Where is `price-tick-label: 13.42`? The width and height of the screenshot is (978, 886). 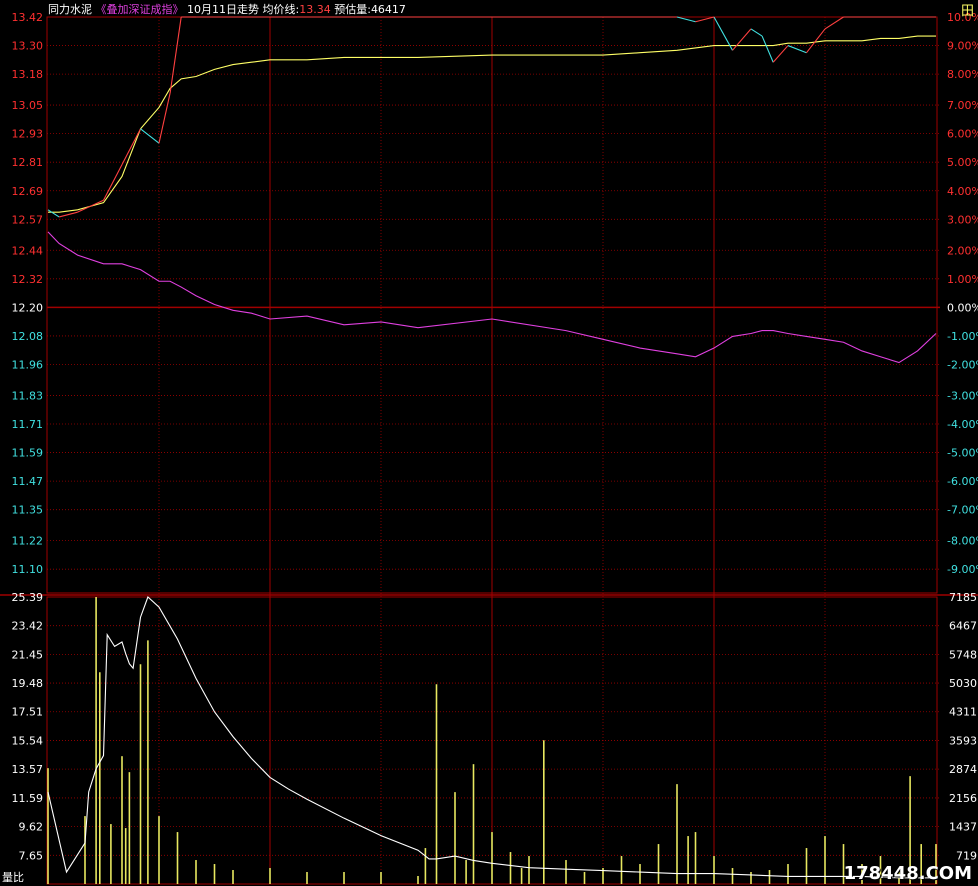 price-tick-label: 13.42 is located at coordinates (28, 17).